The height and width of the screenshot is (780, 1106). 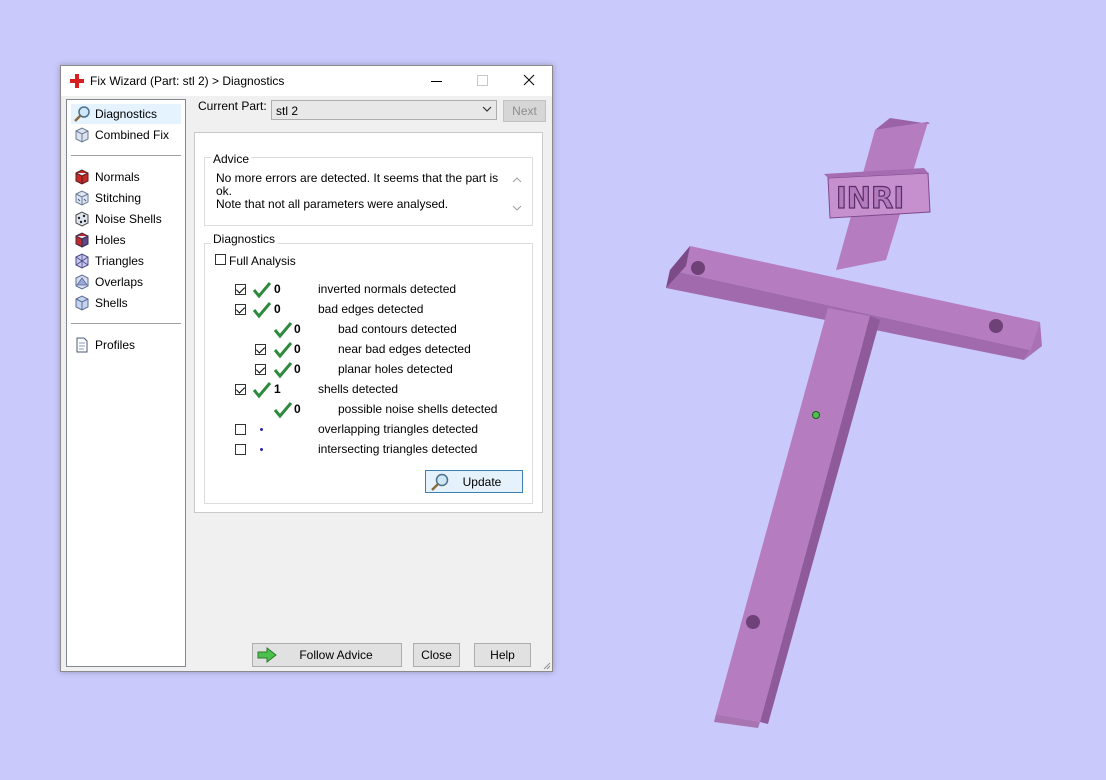 I want to click on planar-holes-checkbox, so click(x=260, y=369).